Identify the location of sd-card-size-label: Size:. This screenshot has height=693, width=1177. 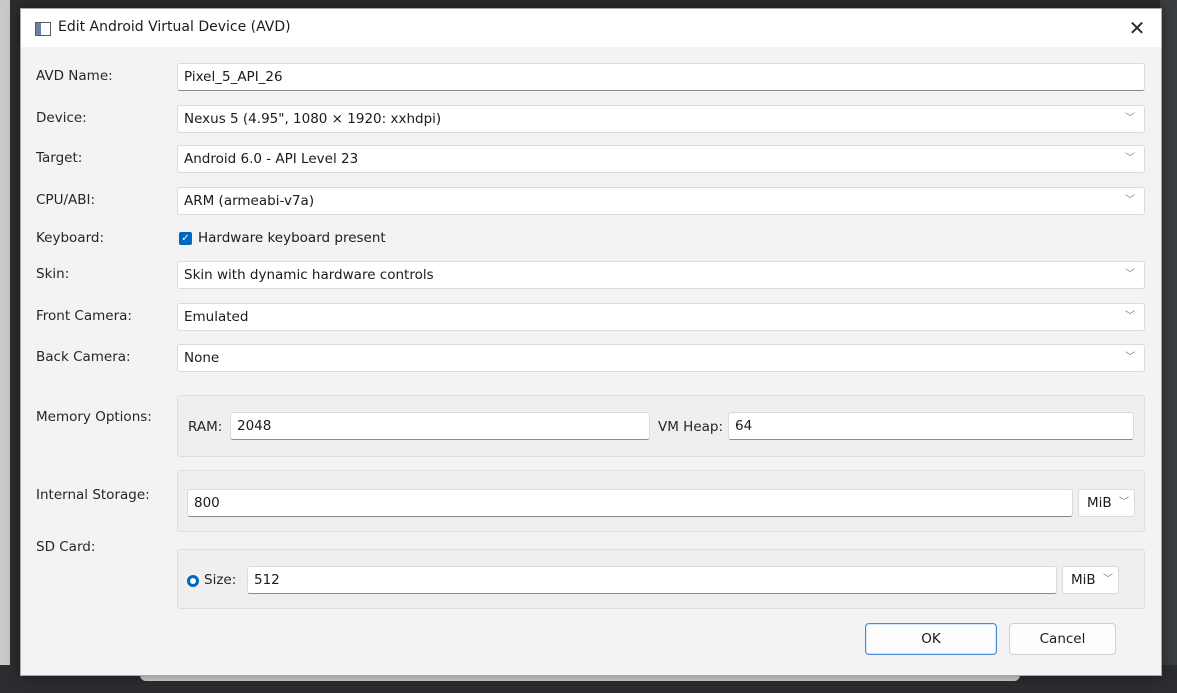
(220, 580).